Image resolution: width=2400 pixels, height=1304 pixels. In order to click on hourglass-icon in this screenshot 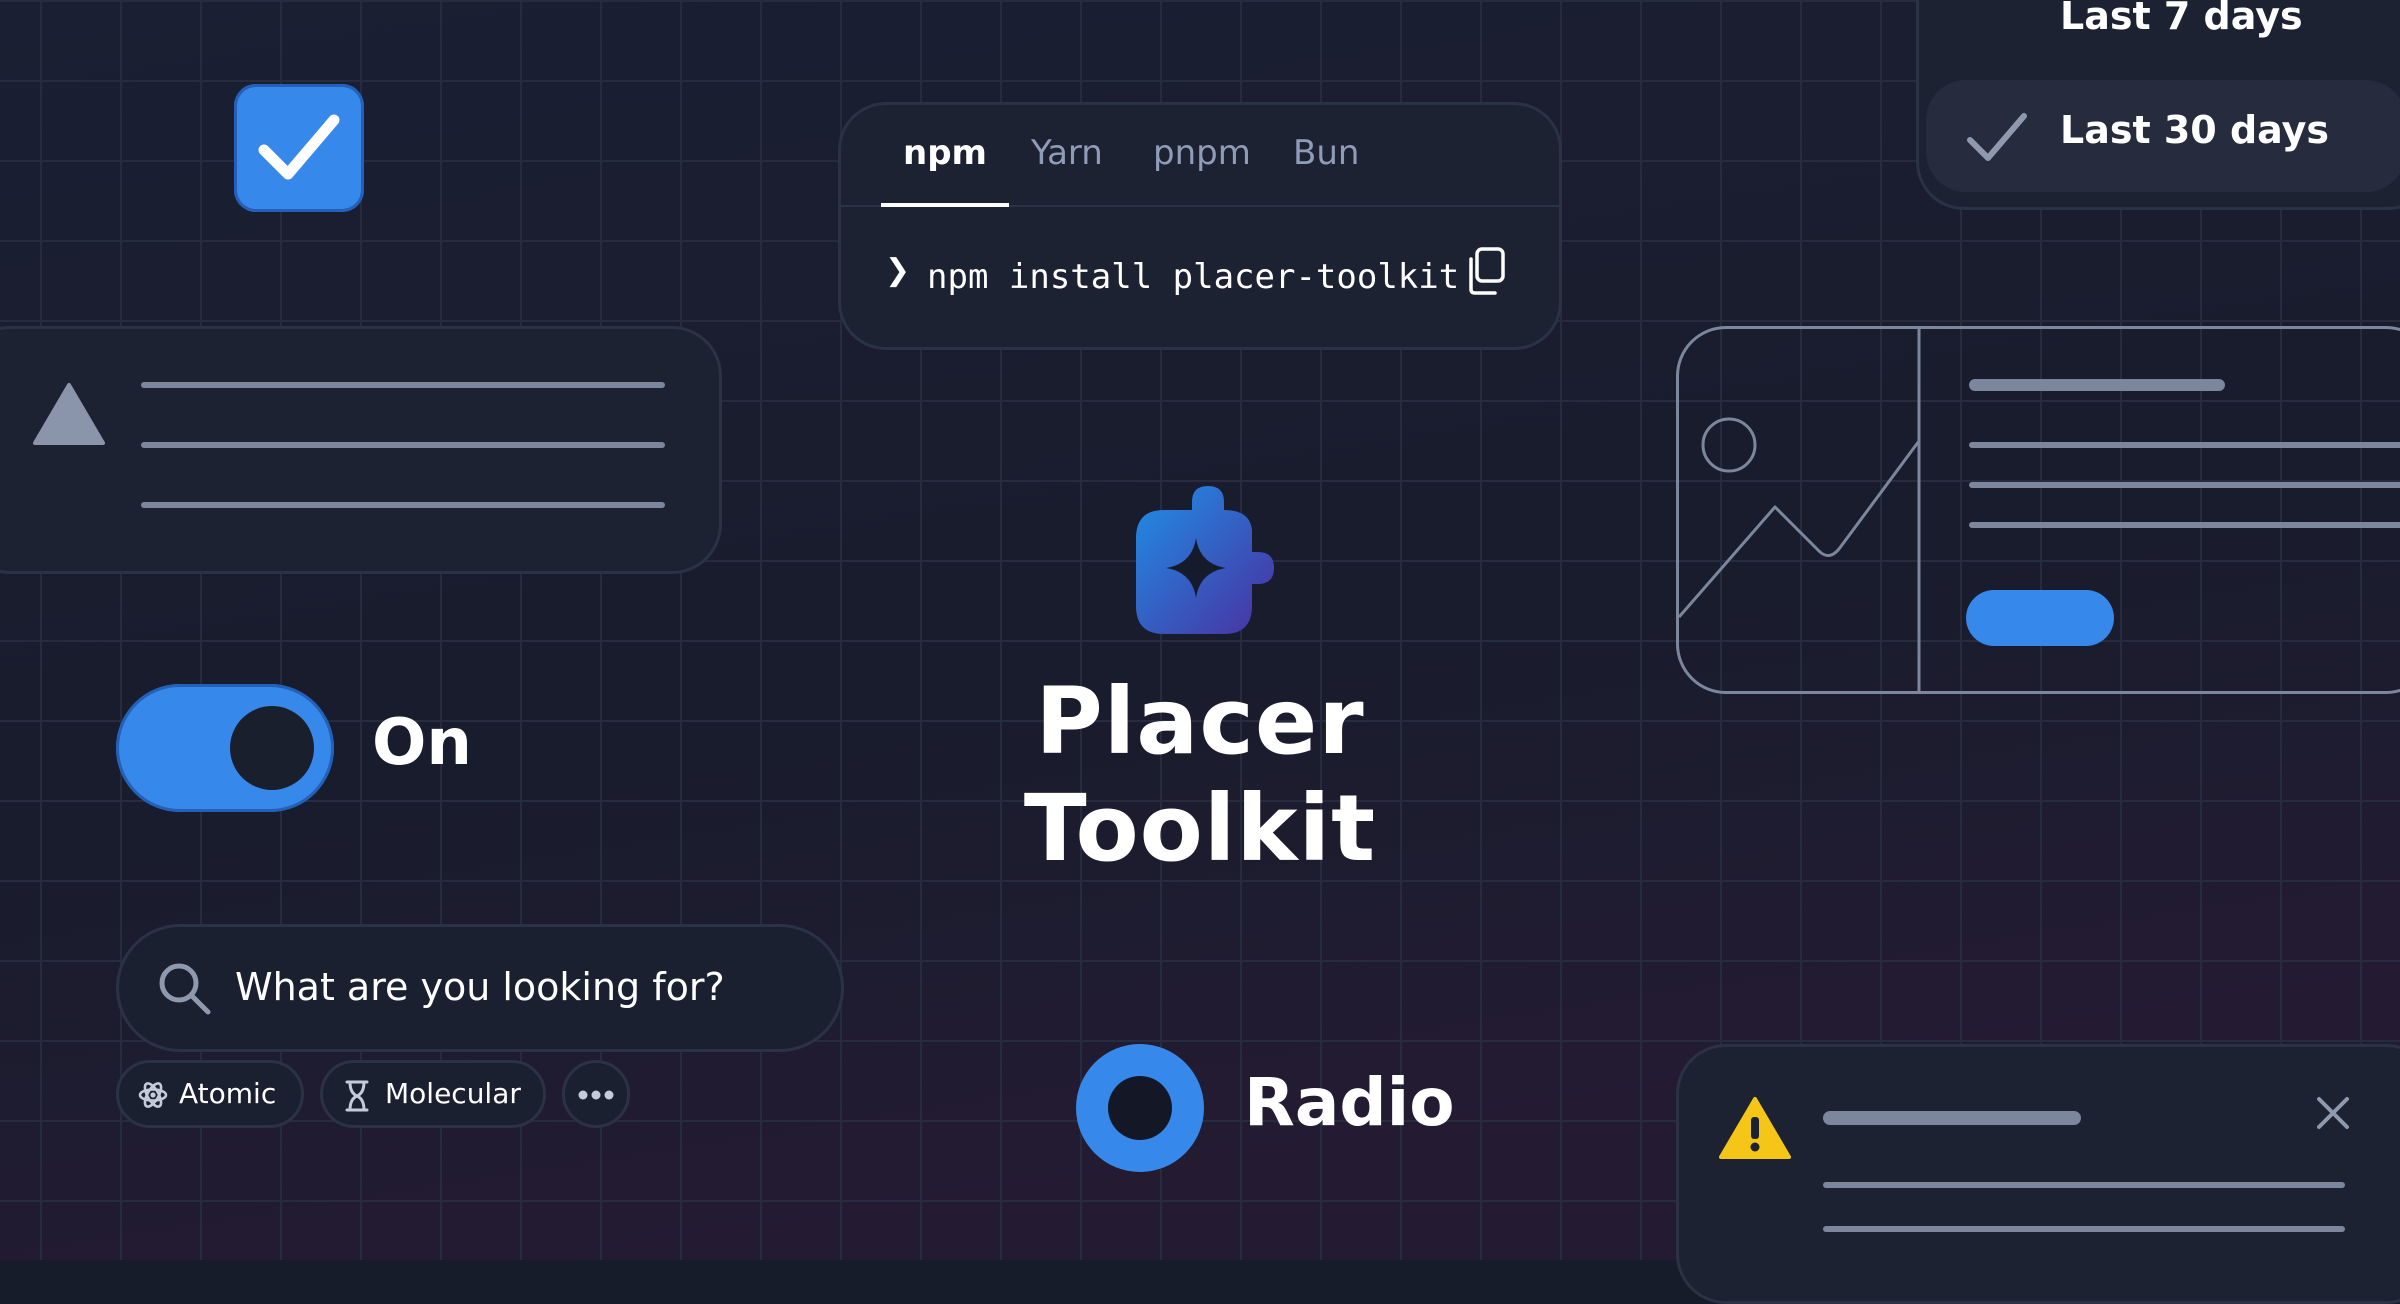, I will do `click(357, 1096)`.